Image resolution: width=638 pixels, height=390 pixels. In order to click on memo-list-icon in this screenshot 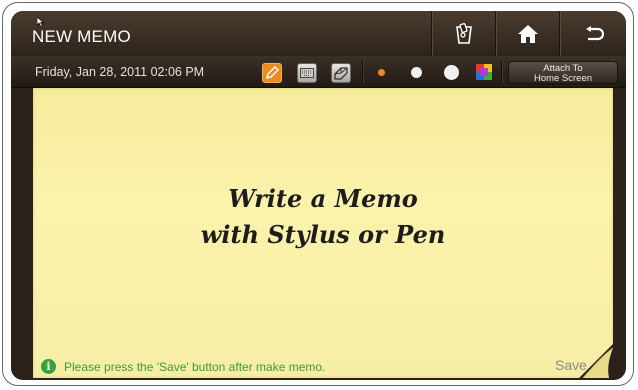, I will do `click(463, 33)`.